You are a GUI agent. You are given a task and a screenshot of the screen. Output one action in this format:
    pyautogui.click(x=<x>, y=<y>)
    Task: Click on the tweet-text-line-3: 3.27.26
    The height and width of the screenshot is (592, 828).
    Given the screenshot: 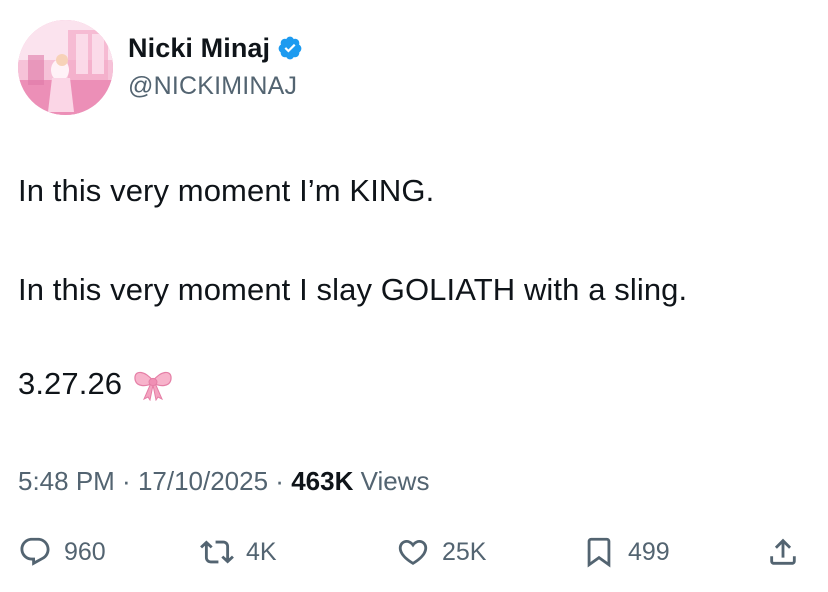 What is the action you would take?
    pyautogui.click(x=96, y=384)
    